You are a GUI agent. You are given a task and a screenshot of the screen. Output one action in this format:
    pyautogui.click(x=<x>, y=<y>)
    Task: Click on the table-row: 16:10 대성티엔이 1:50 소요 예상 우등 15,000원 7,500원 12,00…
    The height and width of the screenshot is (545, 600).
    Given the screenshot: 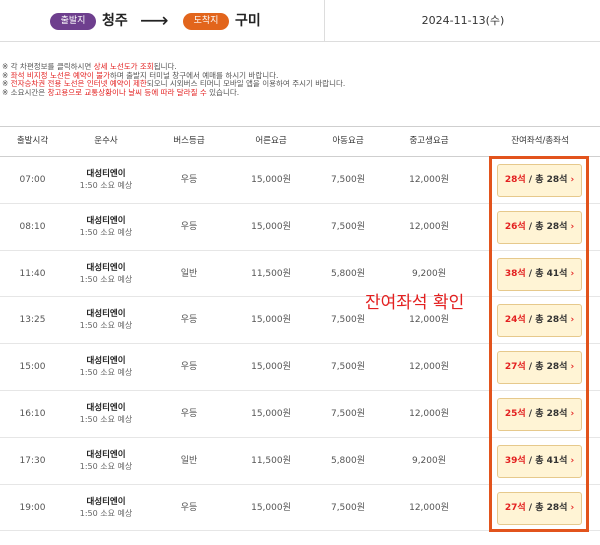 What is the action you would take?
    pyautogui.click(x=300, y=414)
    